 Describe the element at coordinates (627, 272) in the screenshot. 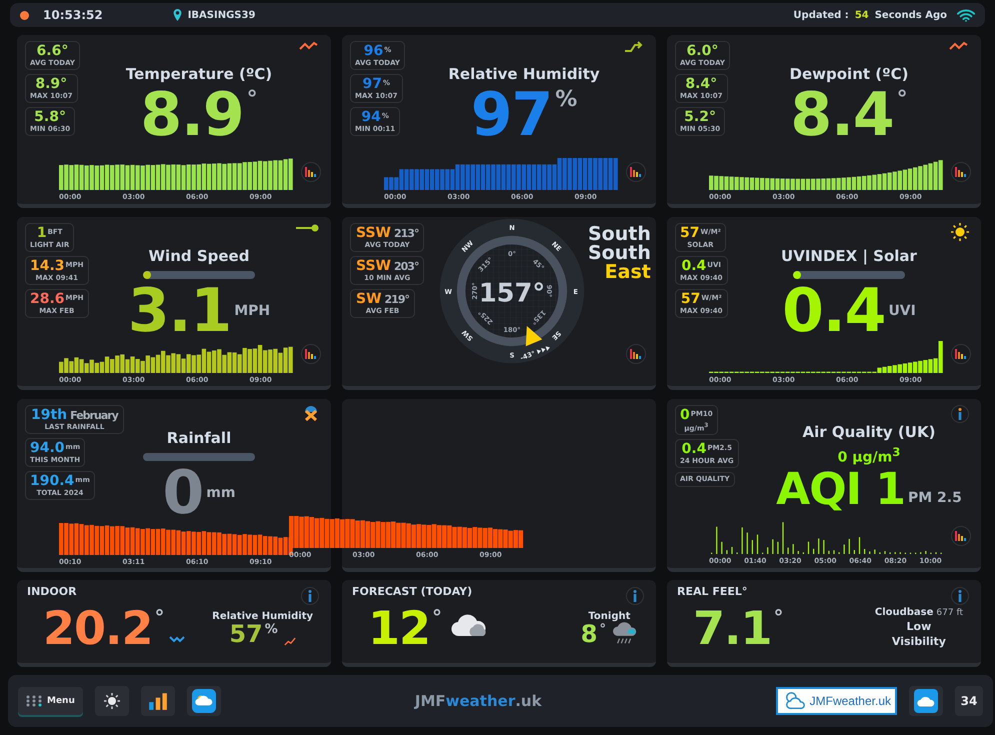

I see `direction-word: East` at that location.